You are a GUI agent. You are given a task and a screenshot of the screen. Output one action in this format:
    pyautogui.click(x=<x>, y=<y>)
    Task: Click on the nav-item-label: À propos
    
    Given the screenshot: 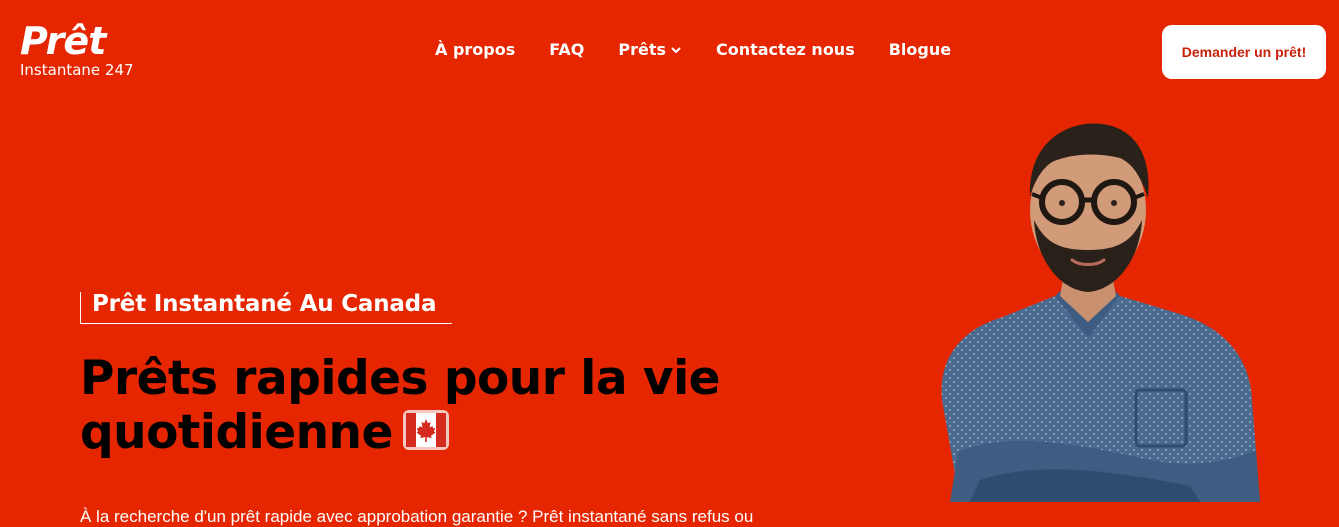 What is the action you would take?
    pyautogui.click(x=475, y=49)
    